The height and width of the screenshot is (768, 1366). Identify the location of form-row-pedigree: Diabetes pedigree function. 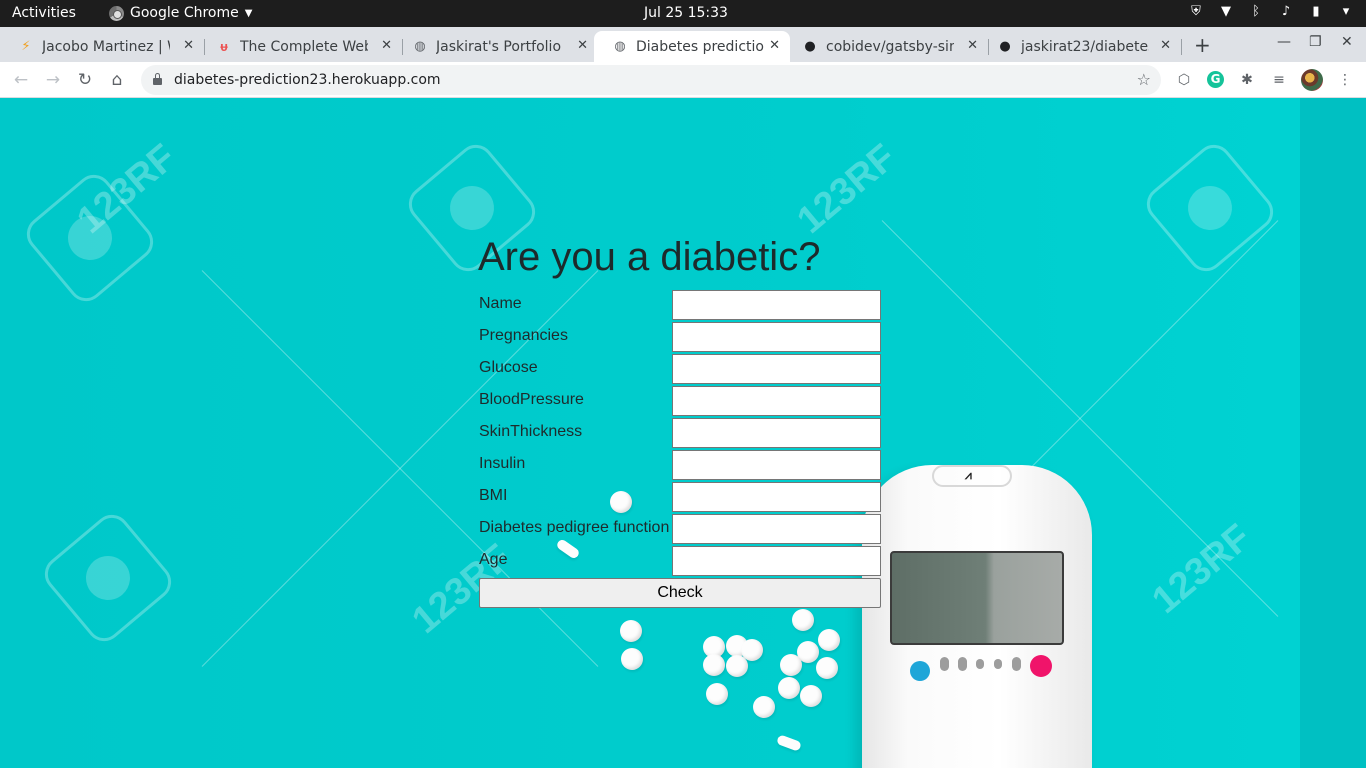
(680, 530).